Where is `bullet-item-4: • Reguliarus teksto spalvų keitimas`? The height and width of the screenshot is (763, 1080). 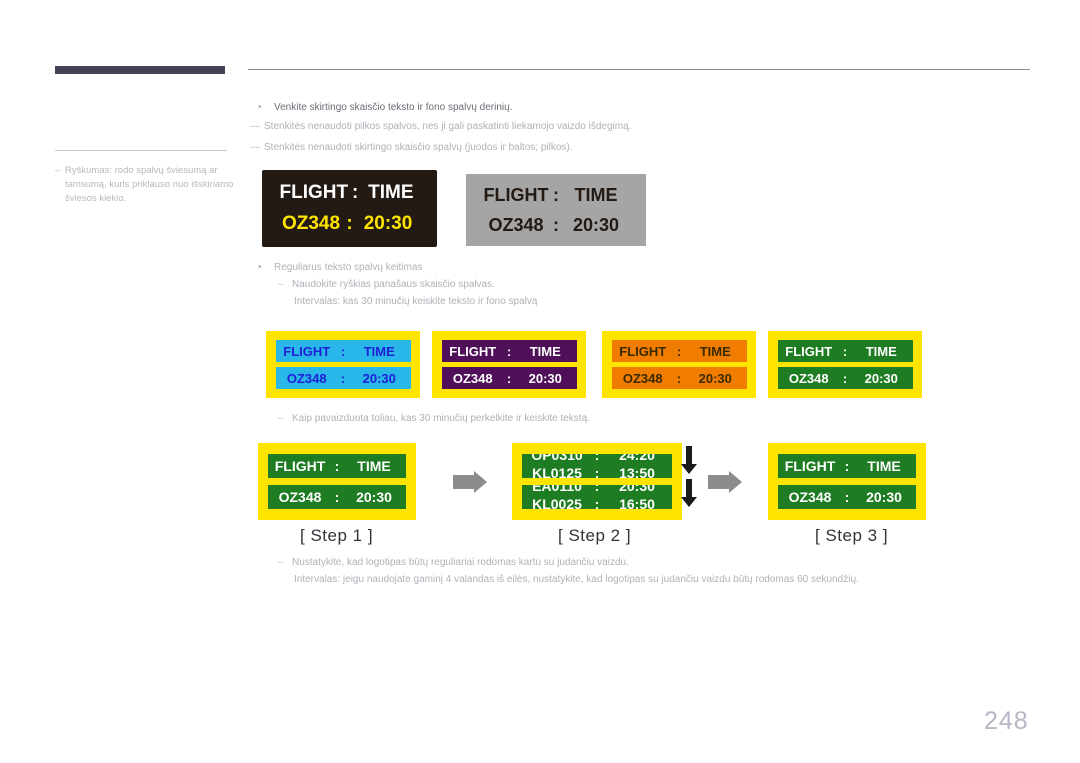
bullet-item-4: • Reguliarus teksto spalvų keitimas is located at coordinates (340, 268).